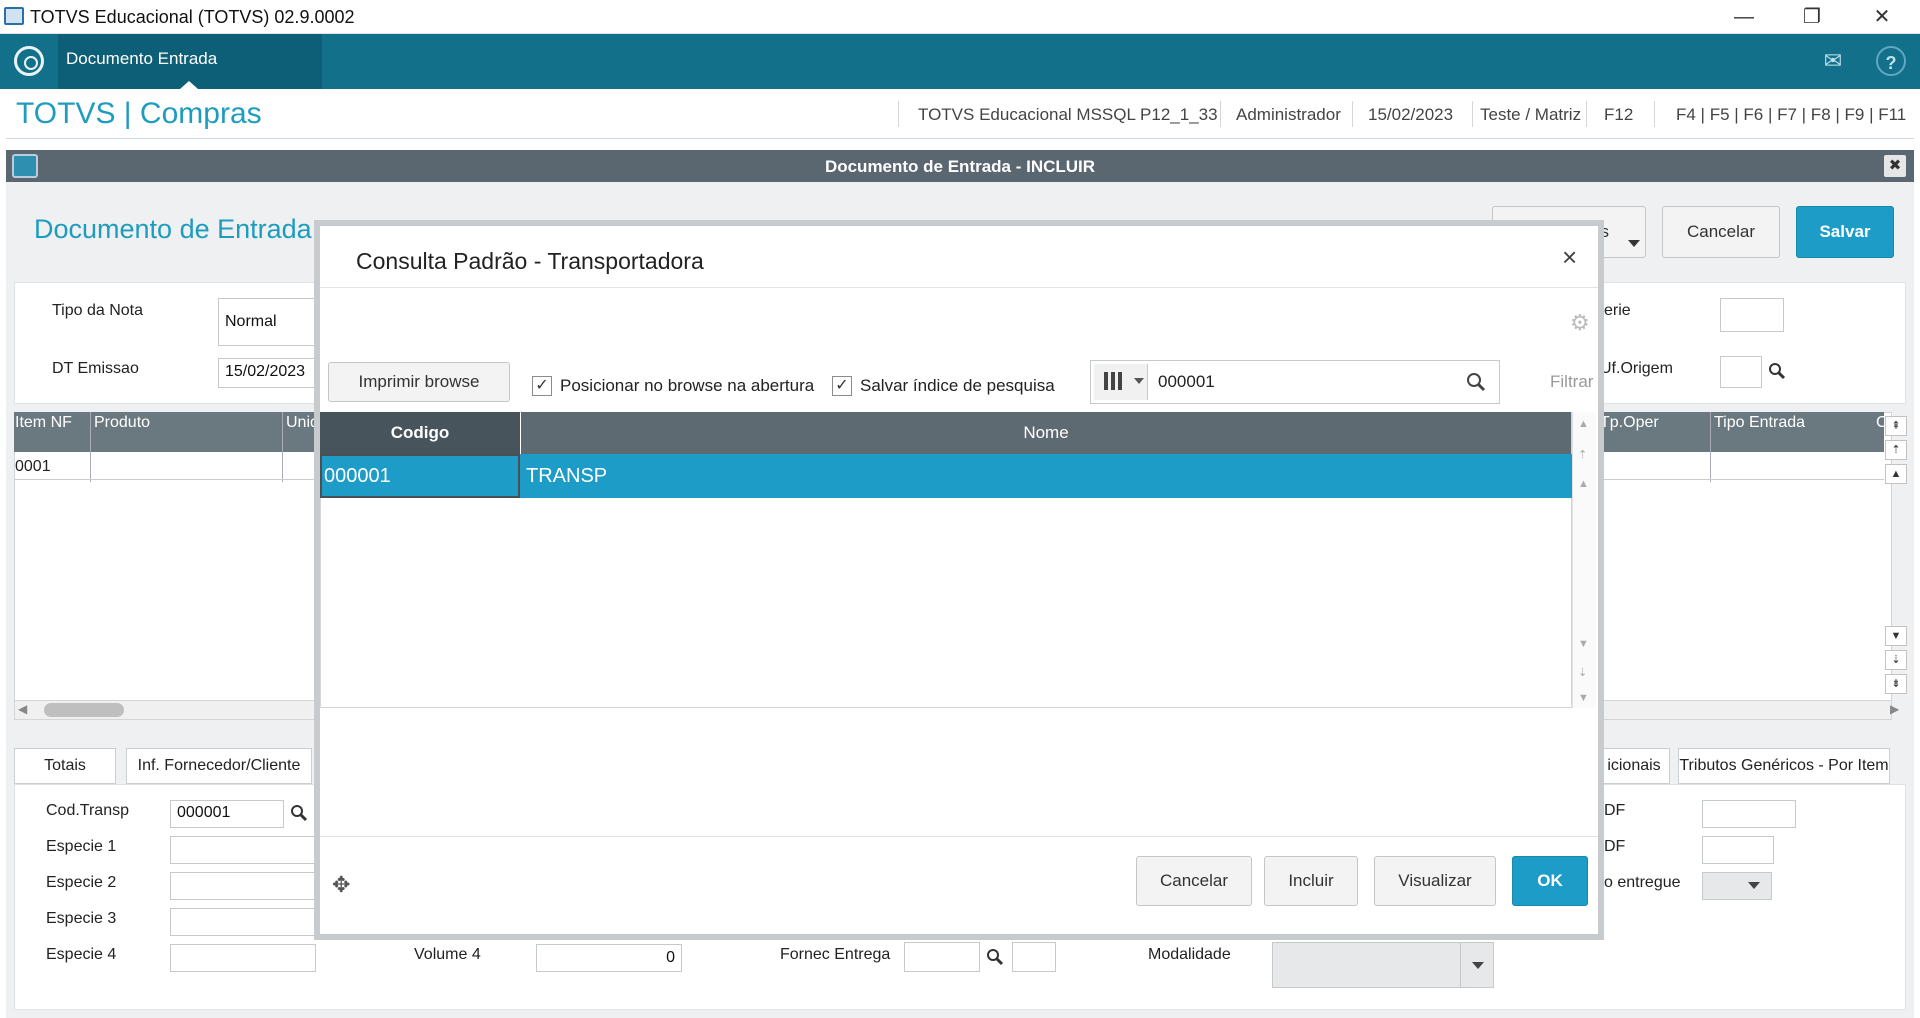  Describe the element at coordinates (530, 261) in the screenshot. I see `modal-title: Consulta Padrão - Transportadora` at that location.